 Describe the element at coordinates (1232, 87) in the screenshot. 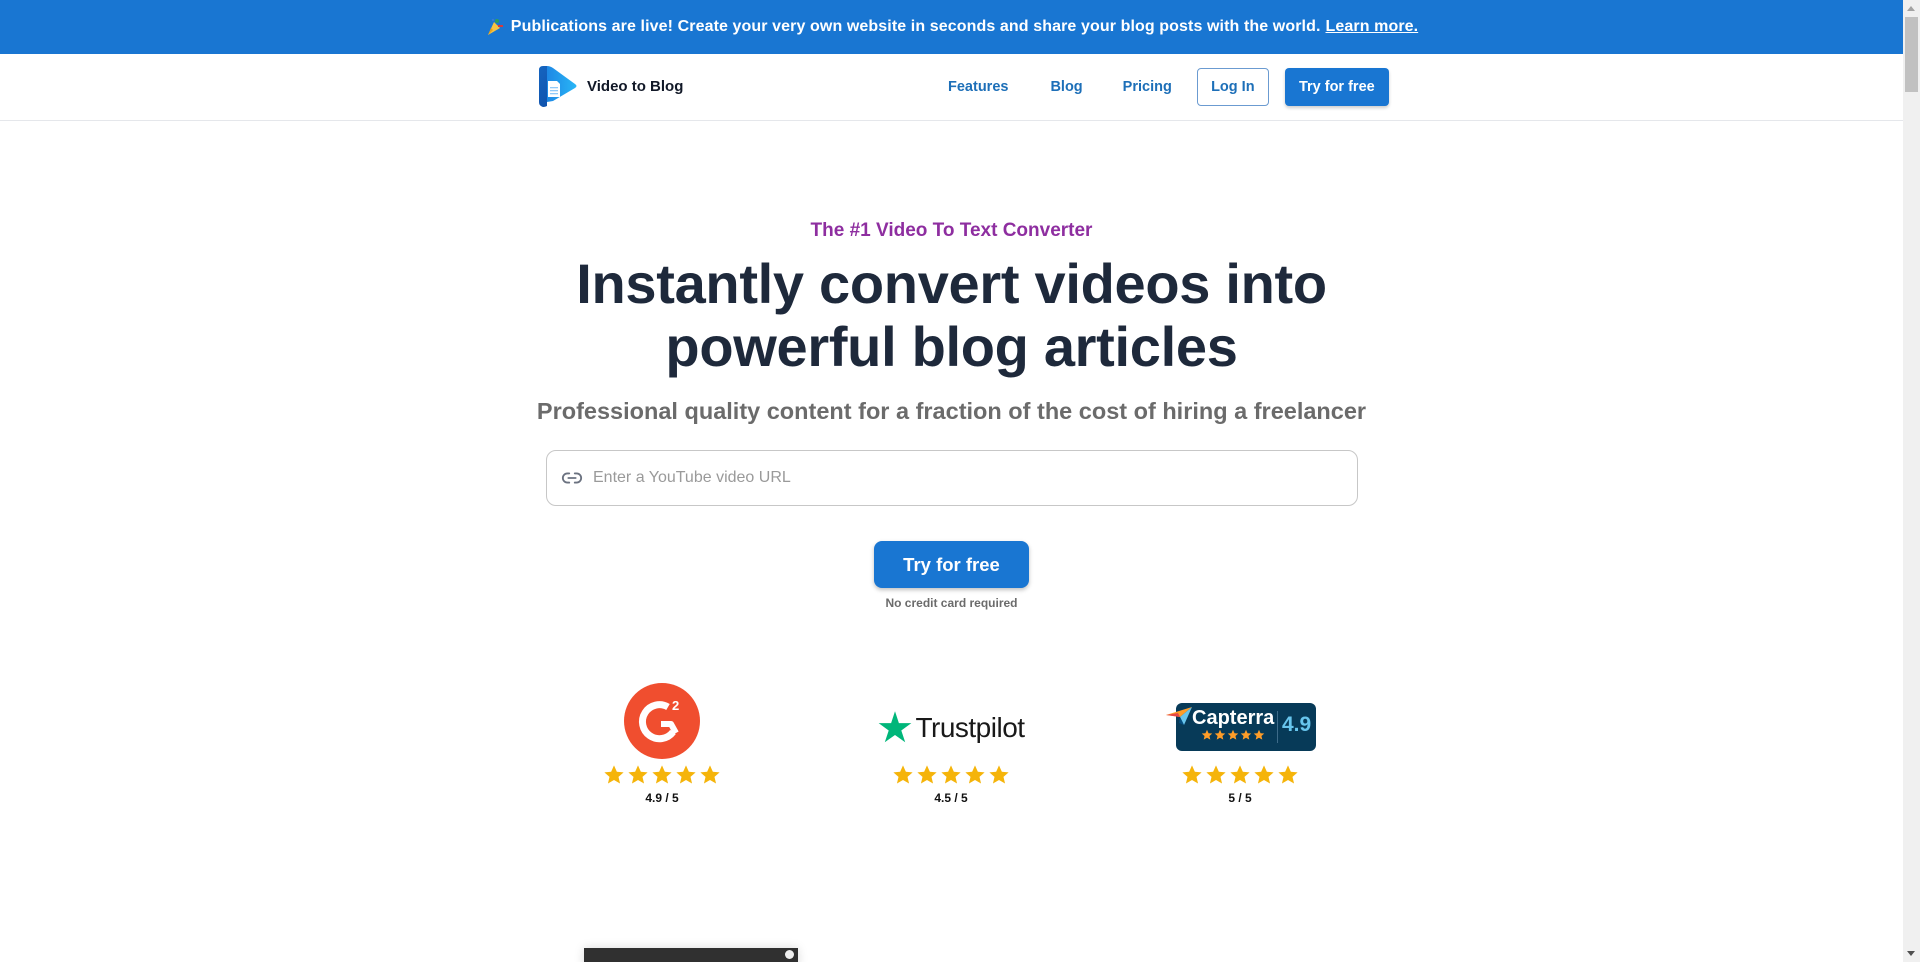

I see `login-button: Log In` at that location.